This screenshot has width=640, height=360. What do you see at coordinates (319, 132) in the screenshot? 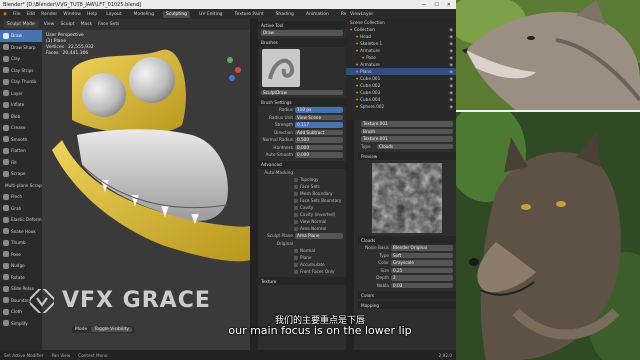
I see `brush-setting-field: Add Subtract` at bounding box center [319, 132].